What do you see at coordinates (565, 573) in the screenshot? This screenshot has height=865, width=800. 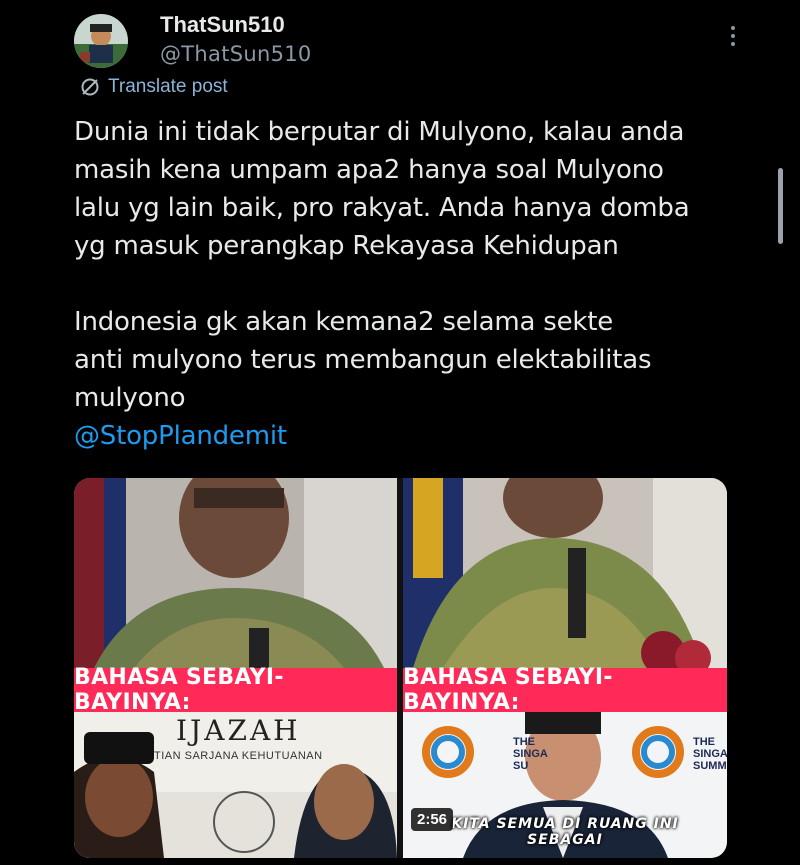 I see `speaker-video-frame` at bounding box center [565, 573].